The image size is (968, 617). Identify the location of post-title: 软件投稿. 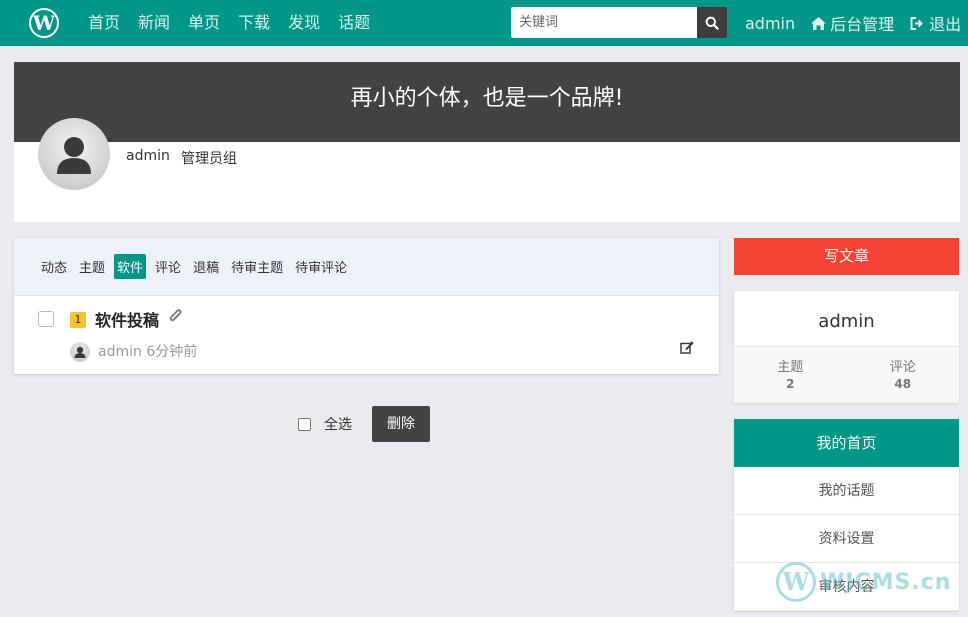
(127, 319).